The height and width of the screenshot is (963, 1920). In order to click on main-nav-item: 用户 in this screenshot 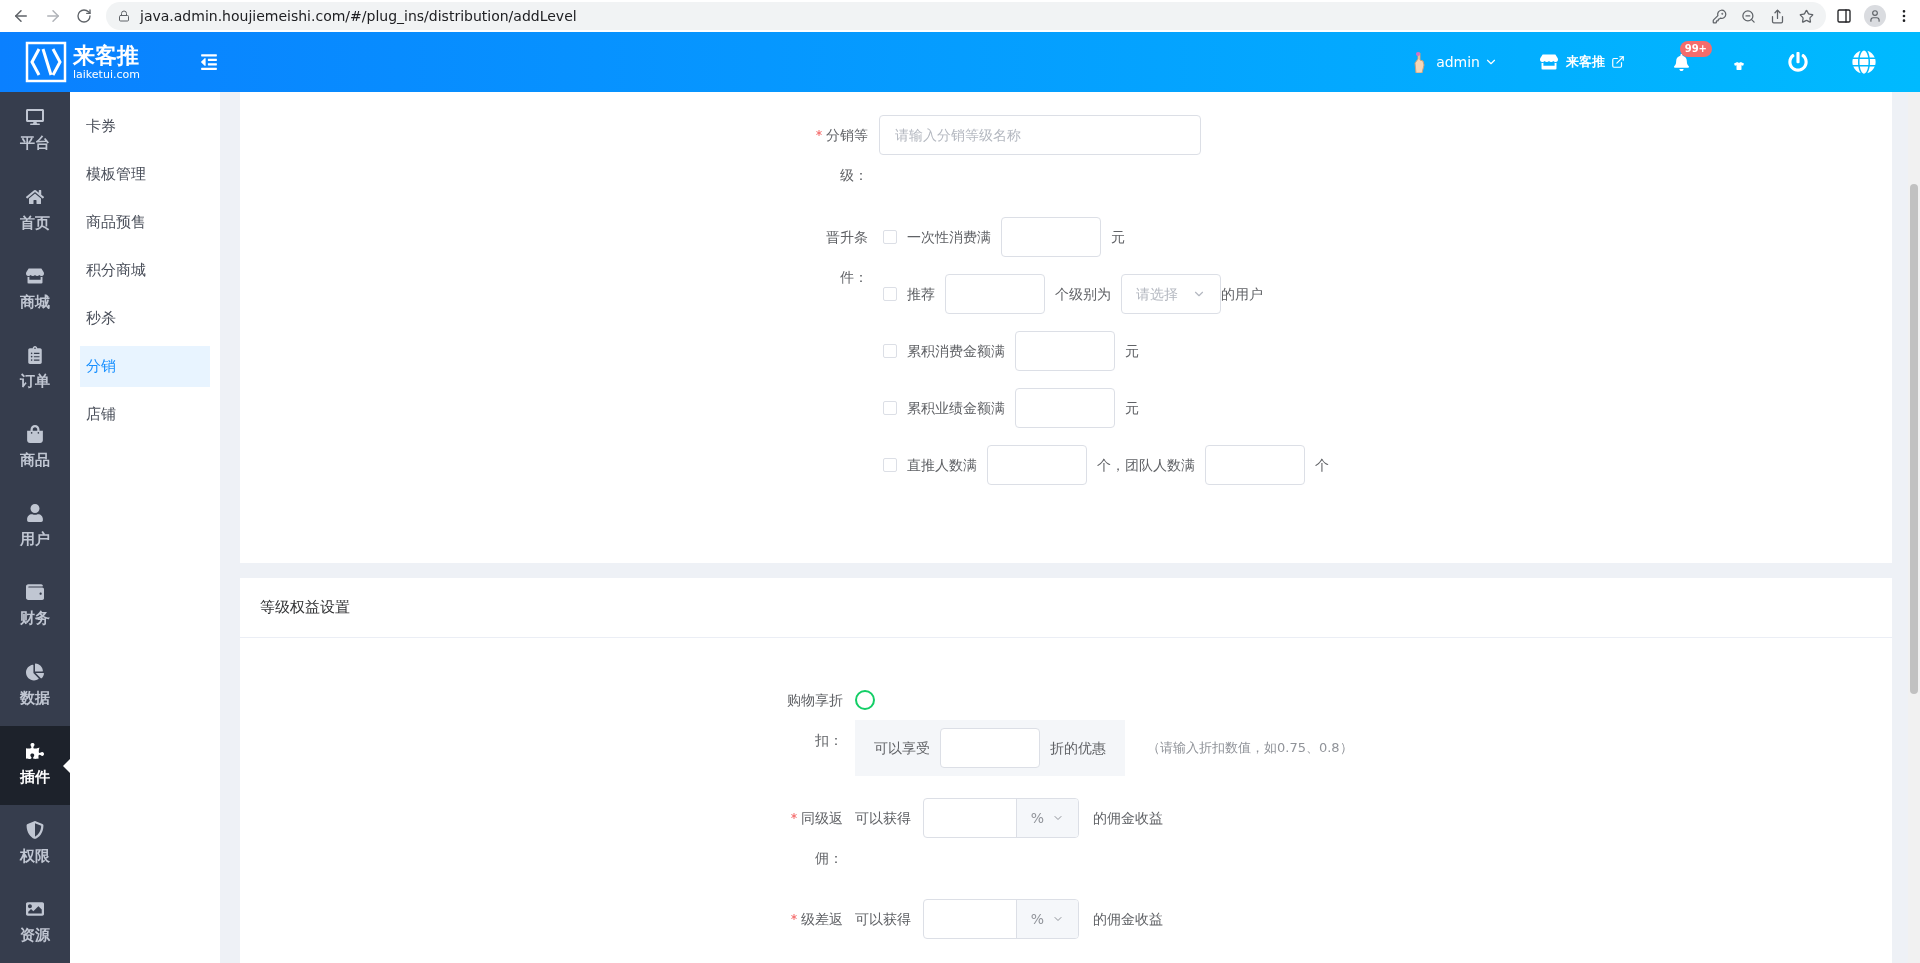, I will do `click(35, 527)`.